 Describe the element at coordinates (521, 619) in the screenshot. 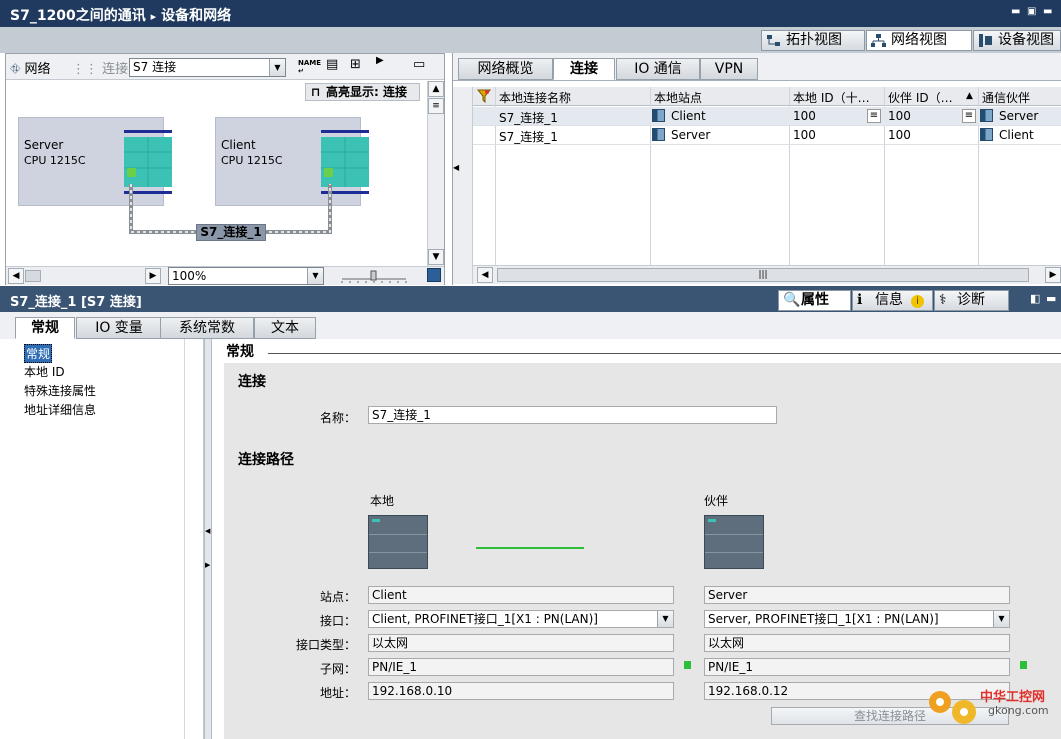

I see `local-interface-select: Client, PROFINET接口_1[X1 : PN(LAN)] ▼` at that location.